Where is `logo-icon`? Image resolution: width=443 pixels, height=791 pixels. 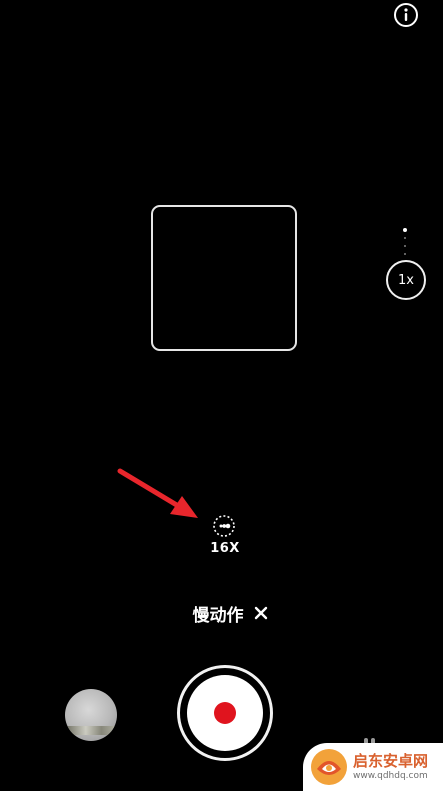 logo-icon is located at coordinates (329, 767).